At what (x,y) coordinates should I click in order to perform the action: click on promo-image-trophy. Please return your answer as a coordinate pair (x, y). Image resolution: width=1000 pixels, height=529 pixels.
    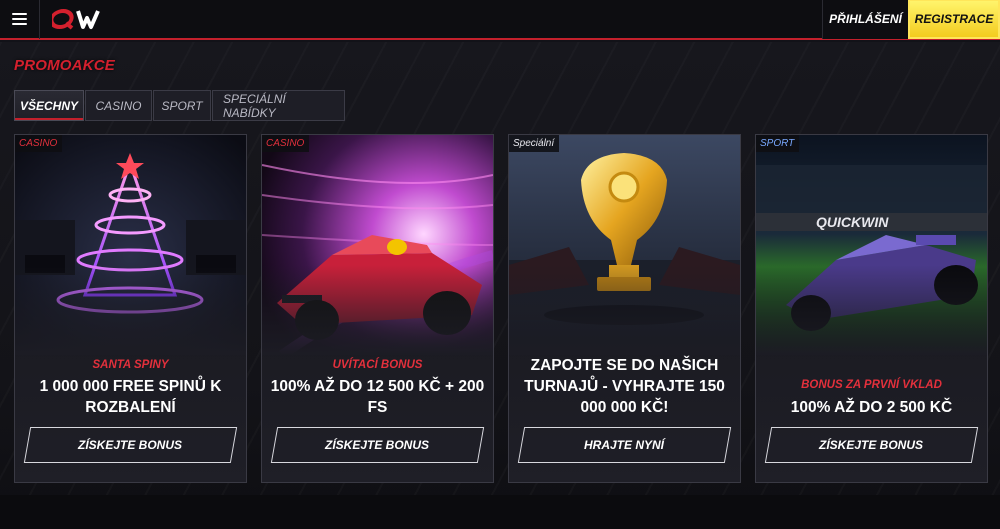
    Looking at the image, I should click on (624, 245).